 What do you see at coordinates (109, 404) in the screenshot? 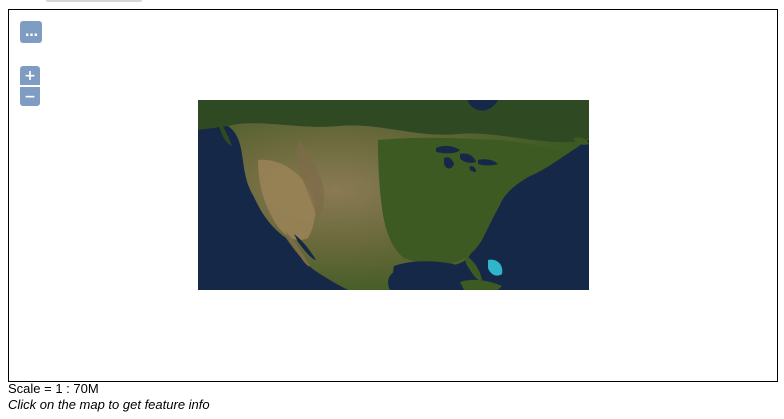
I see `feature-info-hint: Click on the map to get feature info` at bounding box center [109, 404].